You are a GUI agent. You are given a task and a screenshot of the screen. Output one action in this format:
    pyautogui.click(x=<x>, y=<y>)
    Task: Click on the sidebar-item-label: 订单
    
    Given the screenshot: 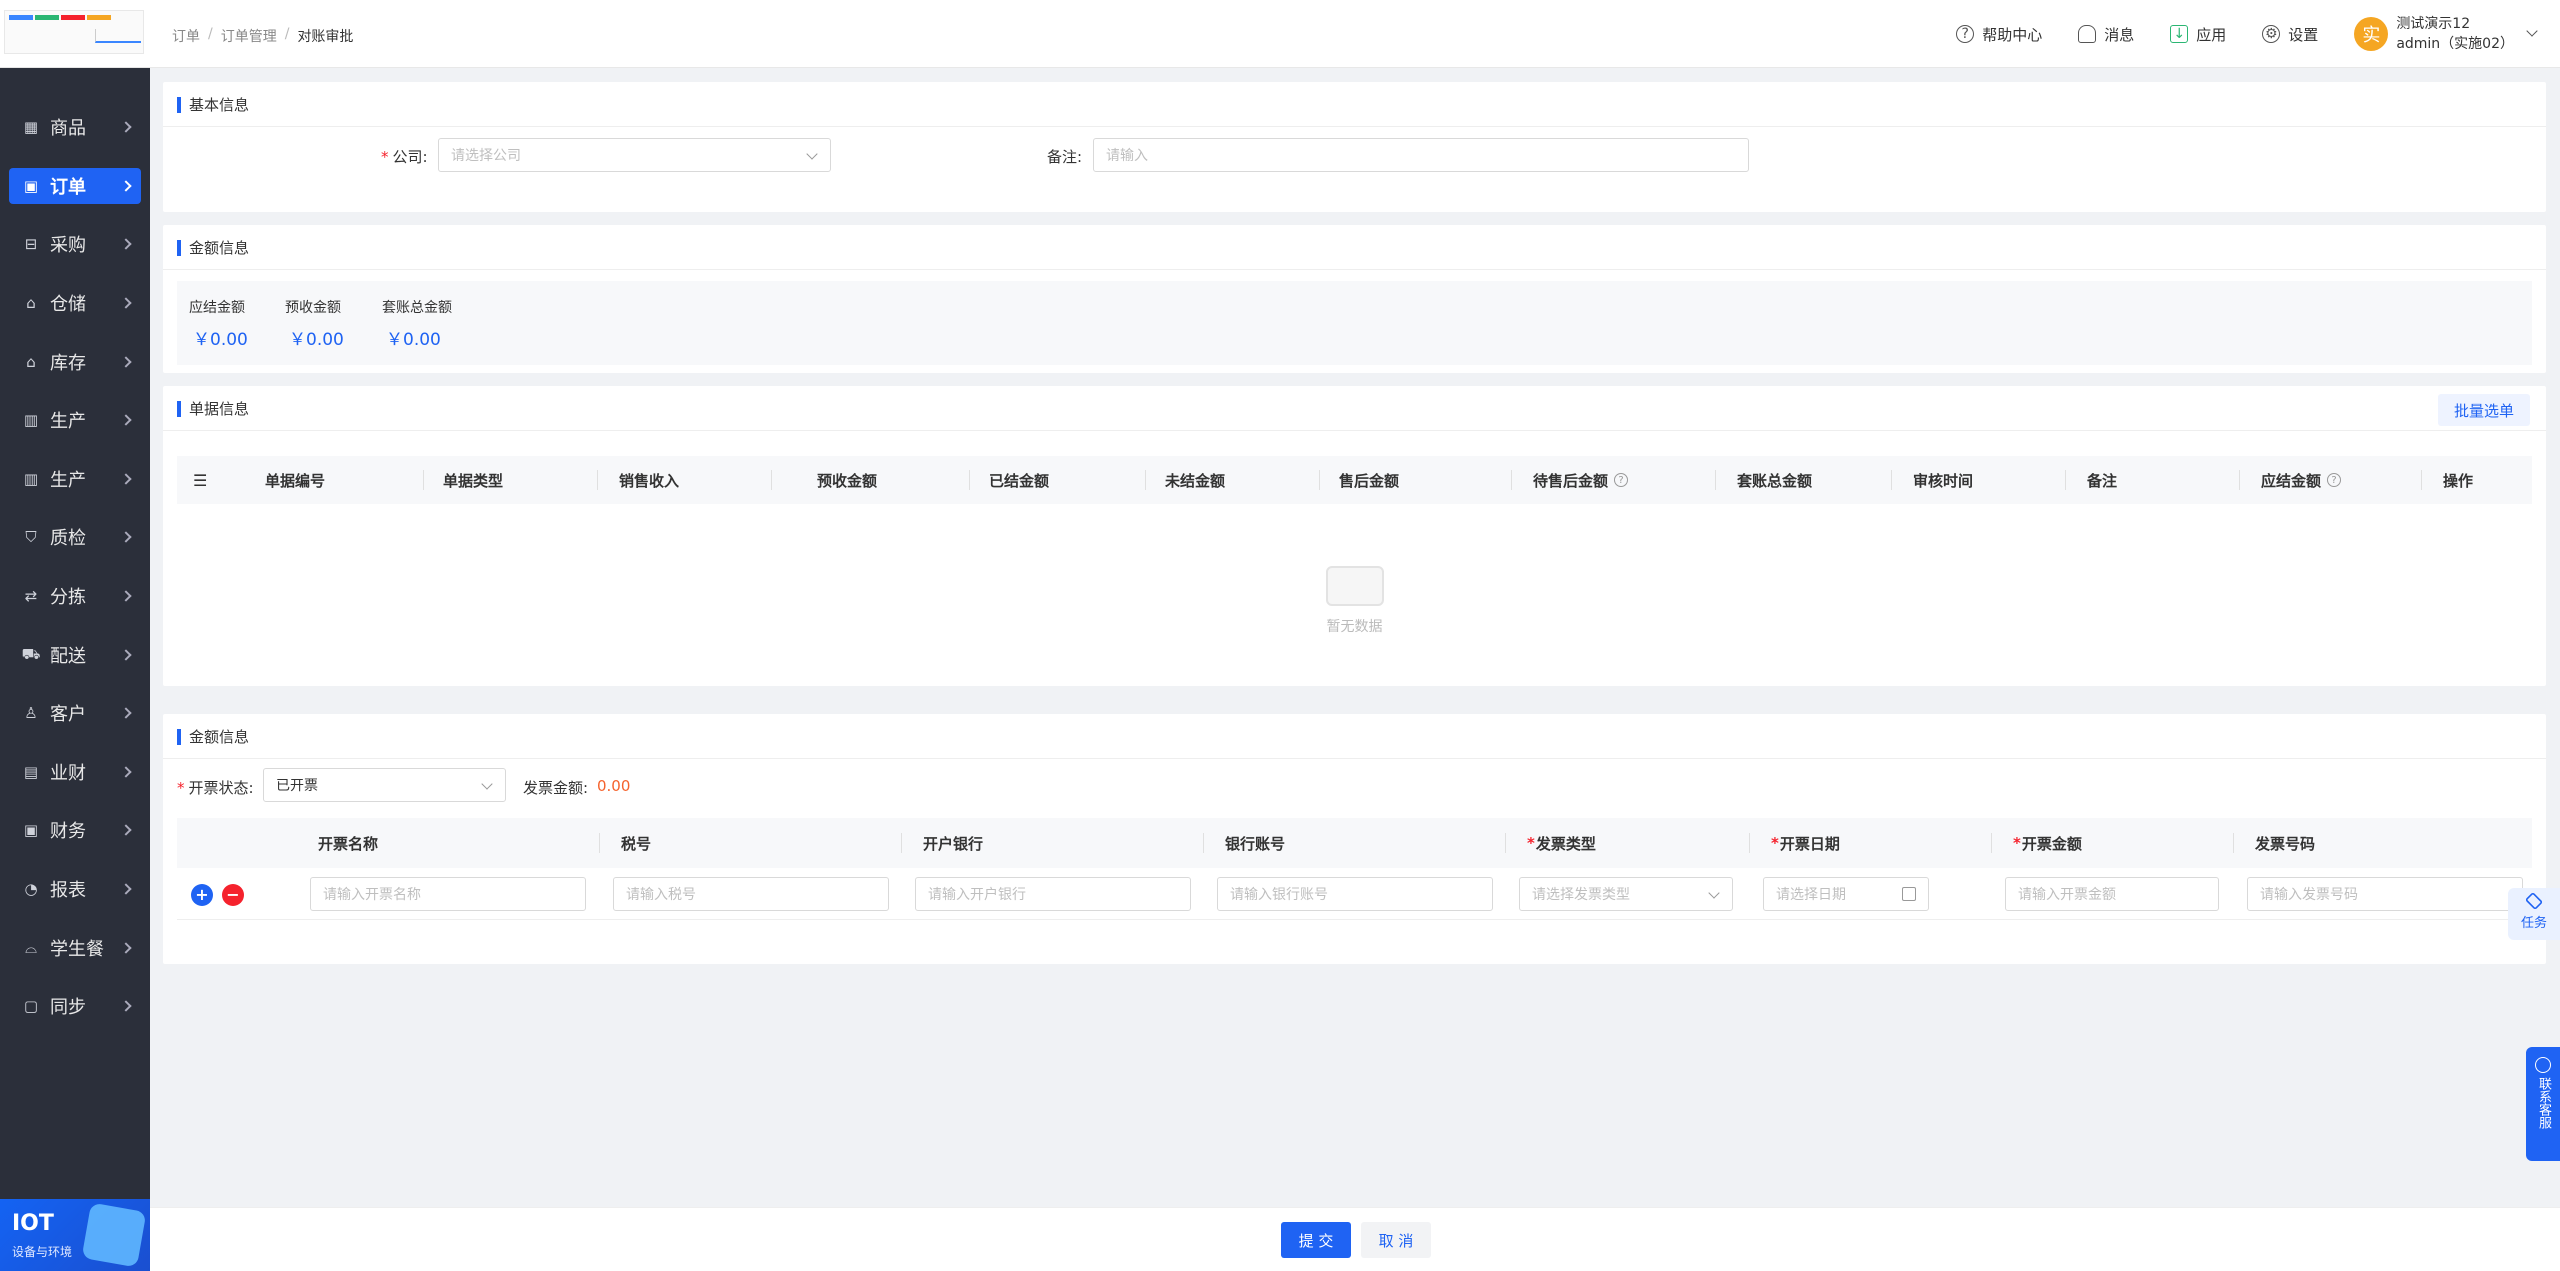 What is the action you would take?
    pyautogui.click(x=68, y=187)
    